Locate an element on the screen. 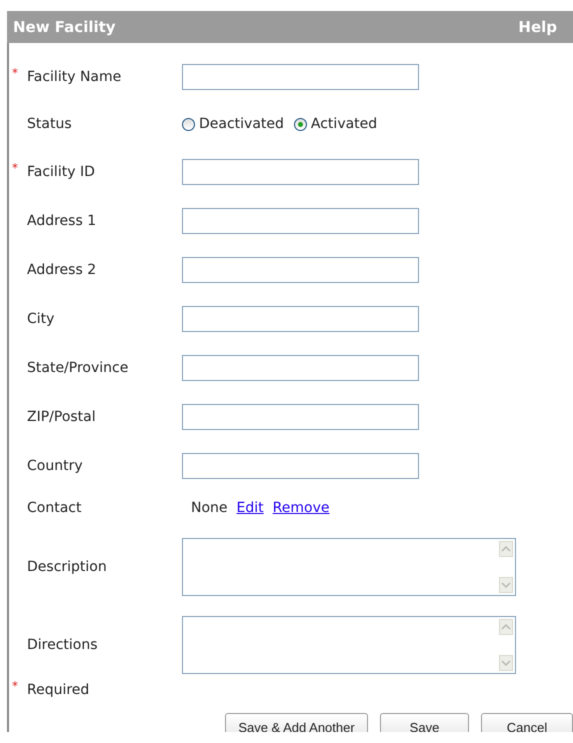 This screenshot has height=743, width=573. contact-link: Edit is located at coordinates (250, 508).